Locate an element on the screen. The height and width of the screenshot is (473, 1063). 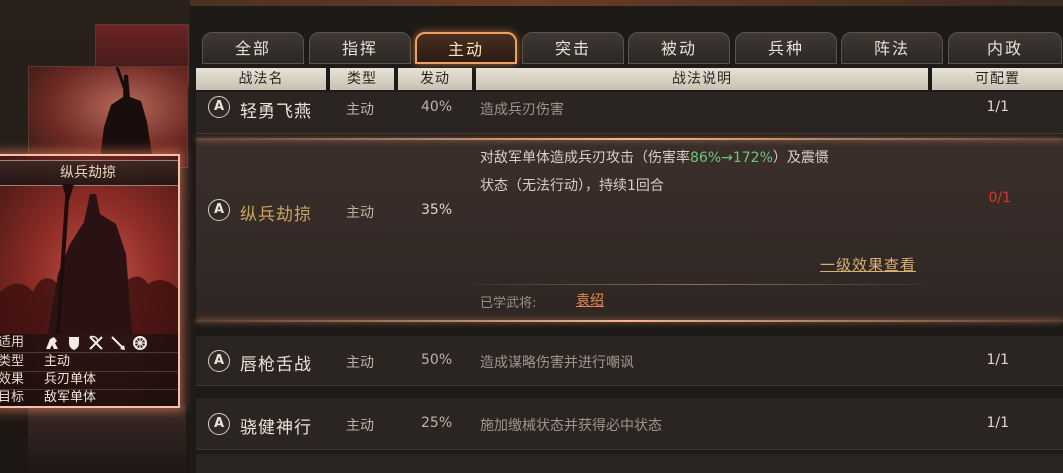
skill-desc: 施加缴械状态并获得必中状态 is located at coordinates (571, 426).